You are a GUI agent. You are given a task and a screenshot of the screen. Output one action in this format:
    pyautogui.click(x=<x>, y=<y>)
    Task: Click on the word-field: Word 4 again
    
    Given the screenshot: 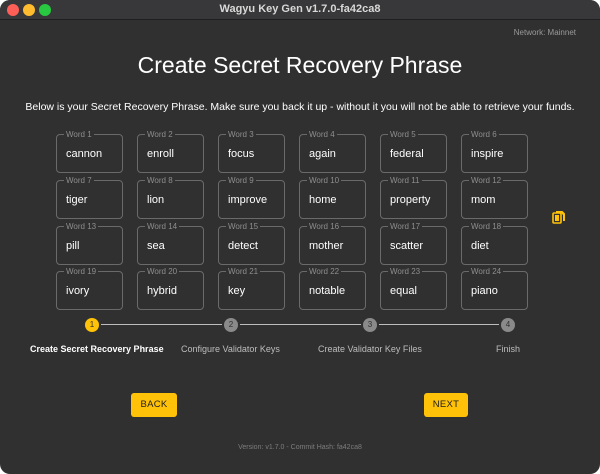 What is the action you would take?
    pyautogui.click(x=332, y=151)
    